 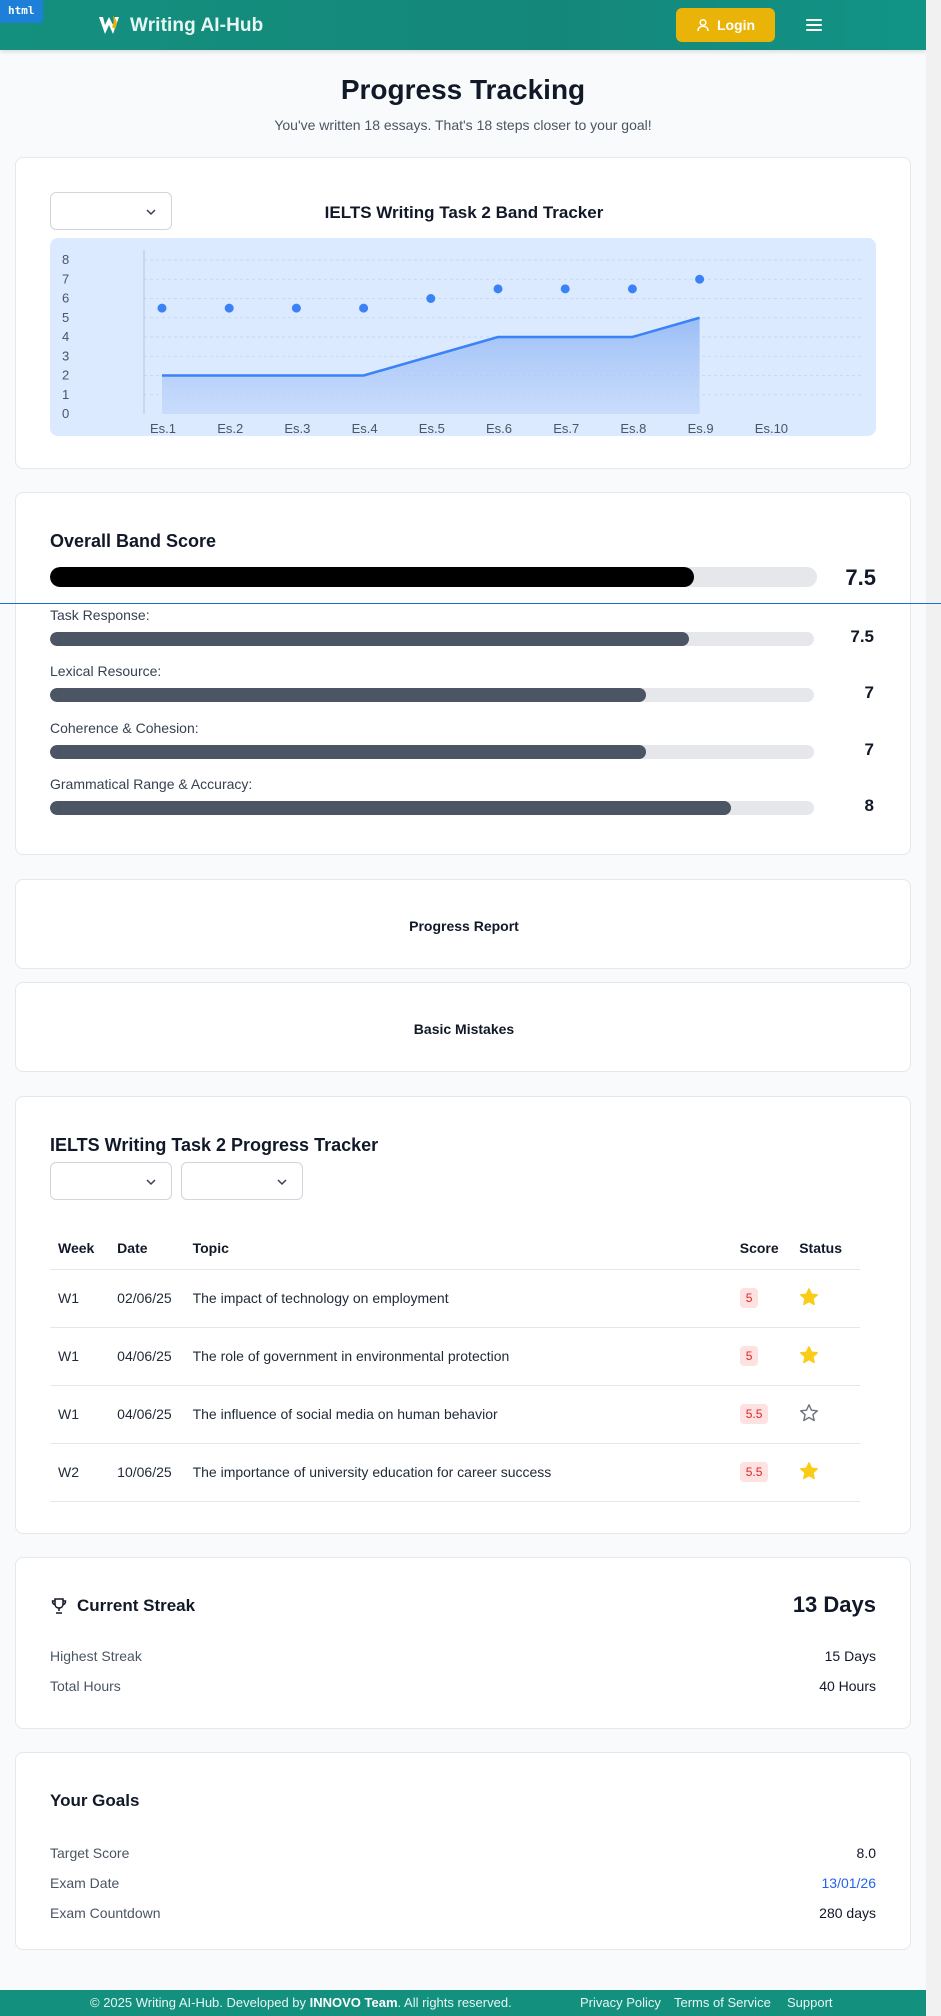 I want to click on goals-title: Your Goals, so click(x=95, y=1800).